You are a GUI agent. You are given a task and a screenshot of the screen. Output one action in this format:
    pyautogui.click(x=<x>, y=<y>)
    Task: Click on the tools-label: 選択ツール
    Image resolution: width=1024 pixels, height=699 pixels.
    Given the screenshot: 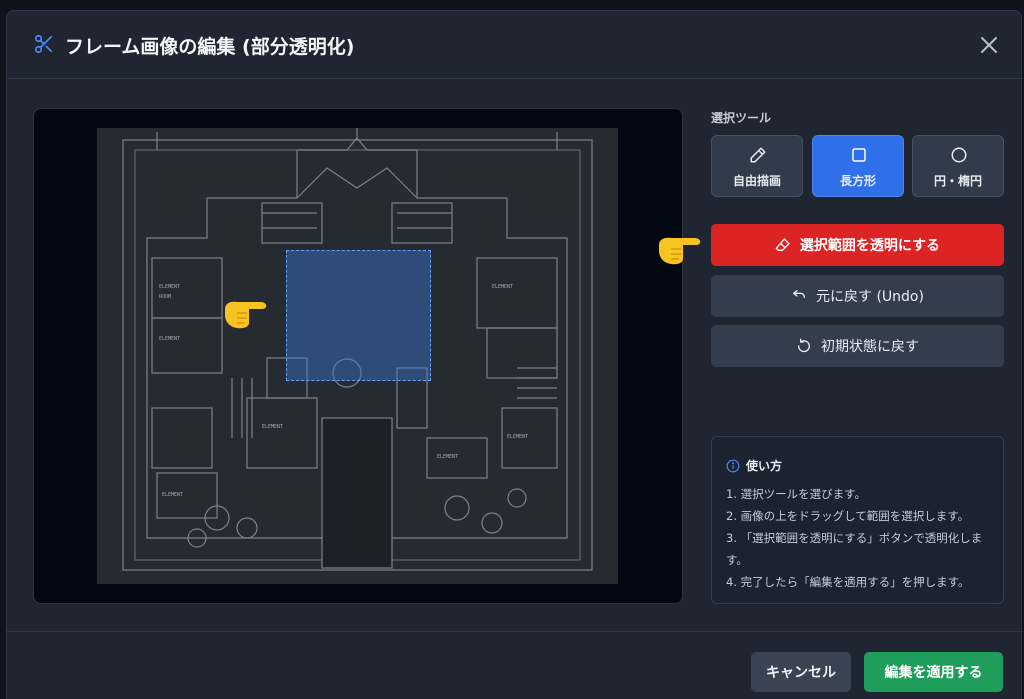 What is the action you would take?
    pyautogui.click(x=741, y=118)
    